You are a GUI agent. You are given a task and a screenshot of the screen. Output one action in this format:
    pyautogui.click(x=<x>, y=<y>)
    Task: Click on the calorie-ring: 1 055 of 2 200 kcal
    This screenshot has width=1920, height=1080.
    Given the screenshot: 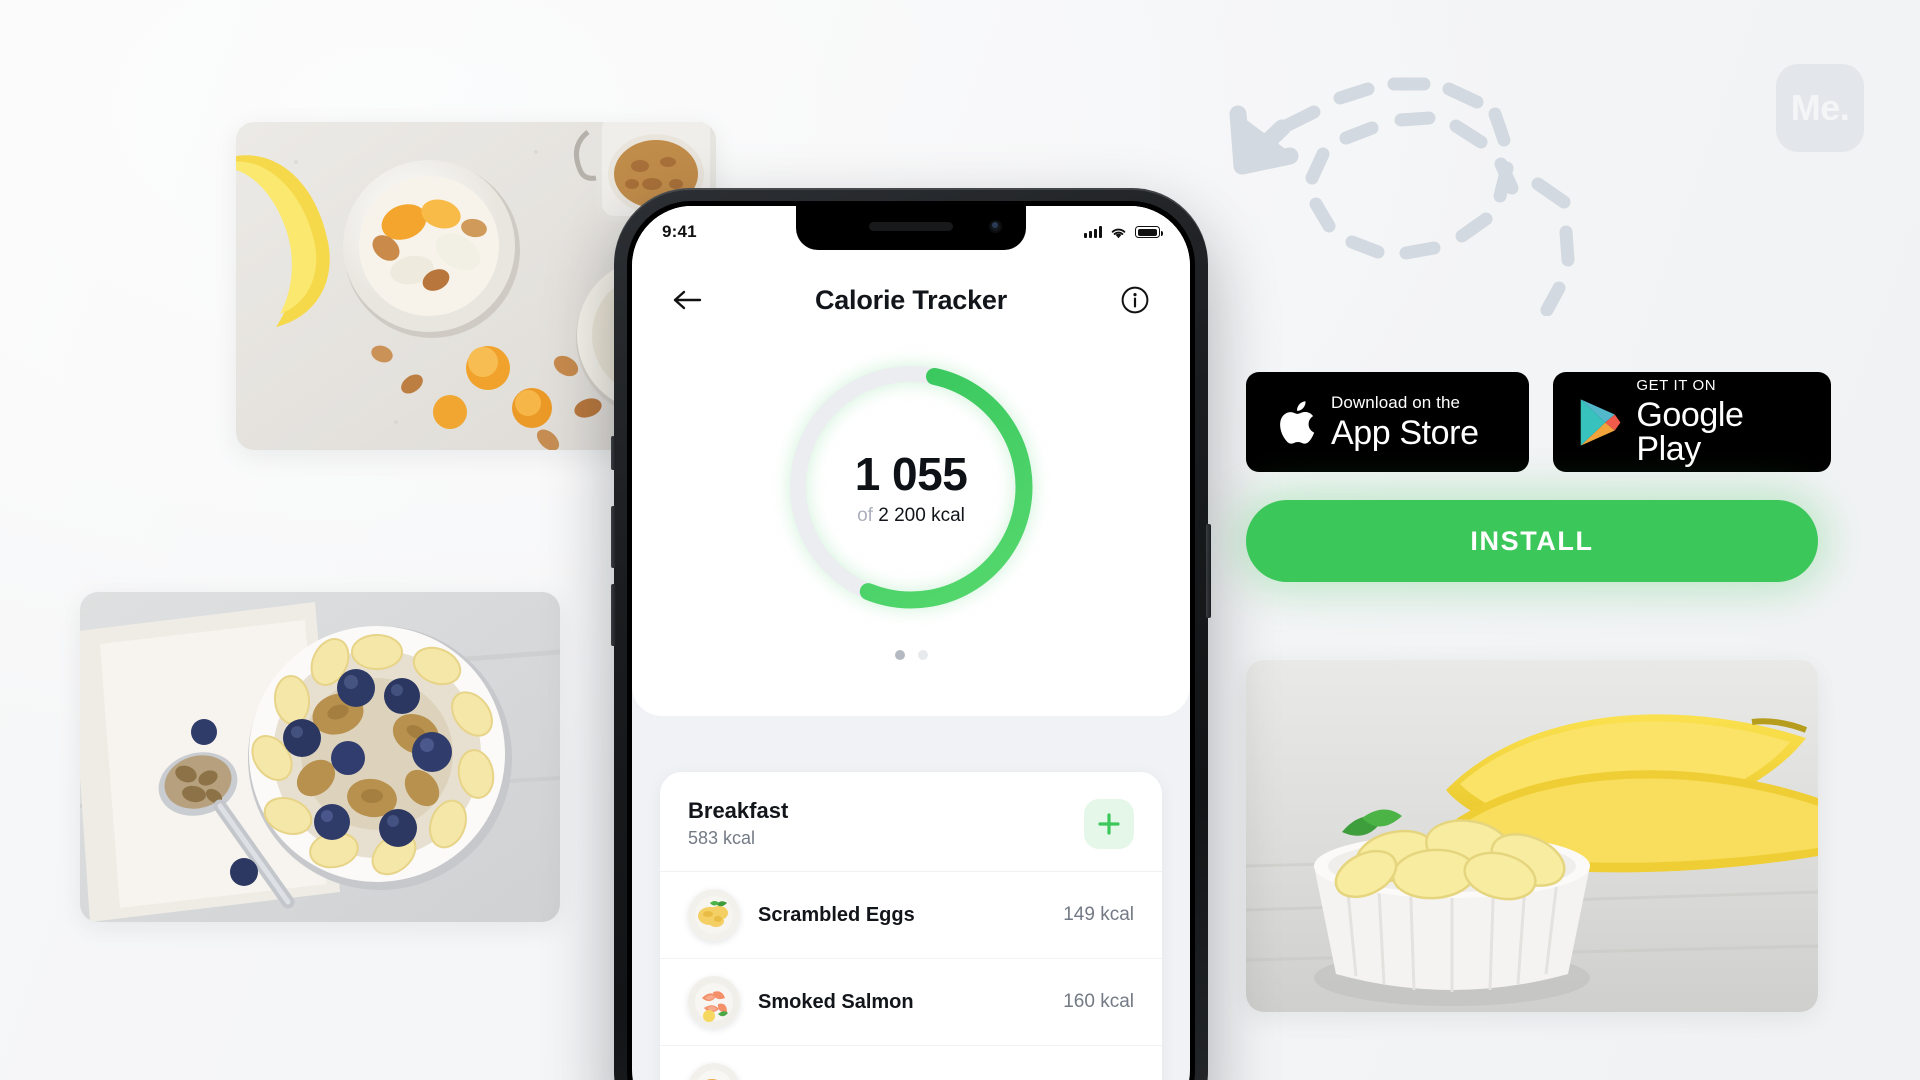 What is the action you would take?
    pyautogui.click(x=911, y=487)
    